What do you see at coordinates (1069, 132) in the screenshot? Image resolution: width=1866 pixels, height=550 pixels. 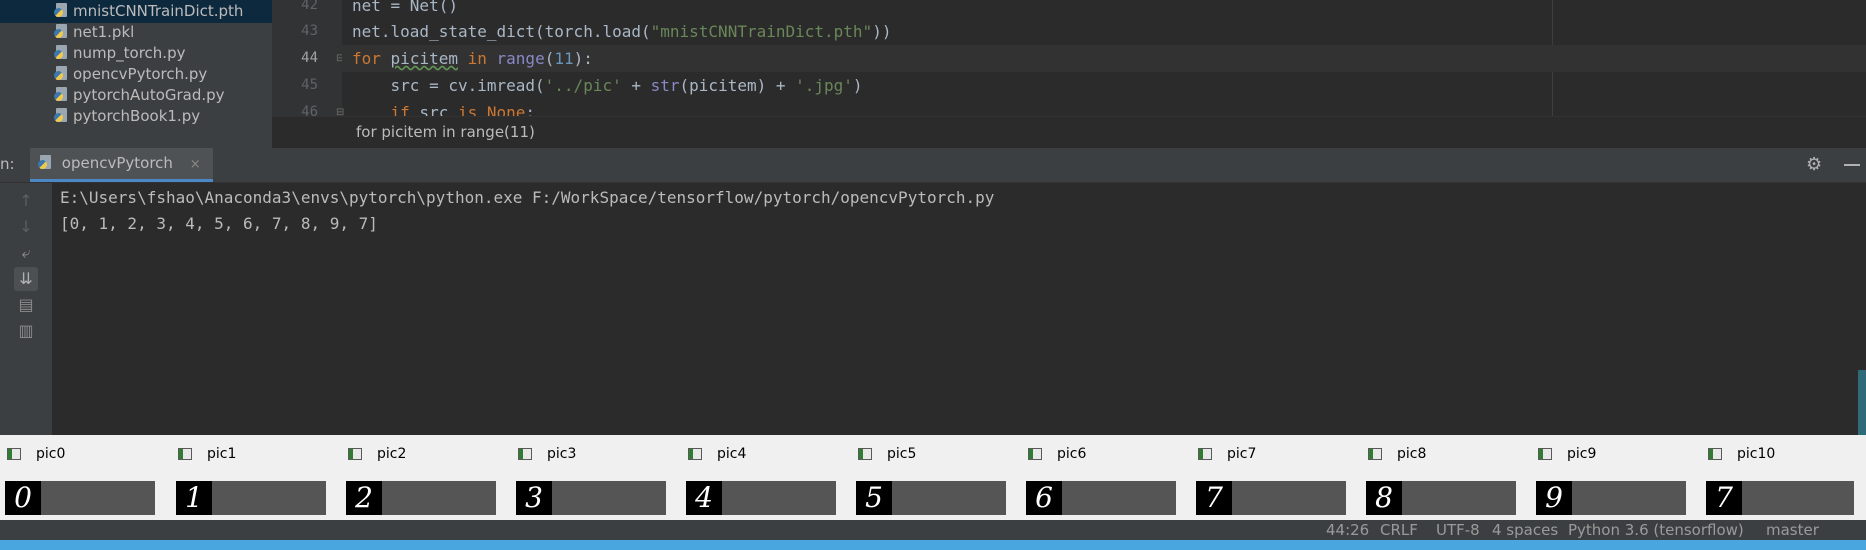 I see `breadcrumb: for picitem in range(11)` at bounding box center [1069, 132].